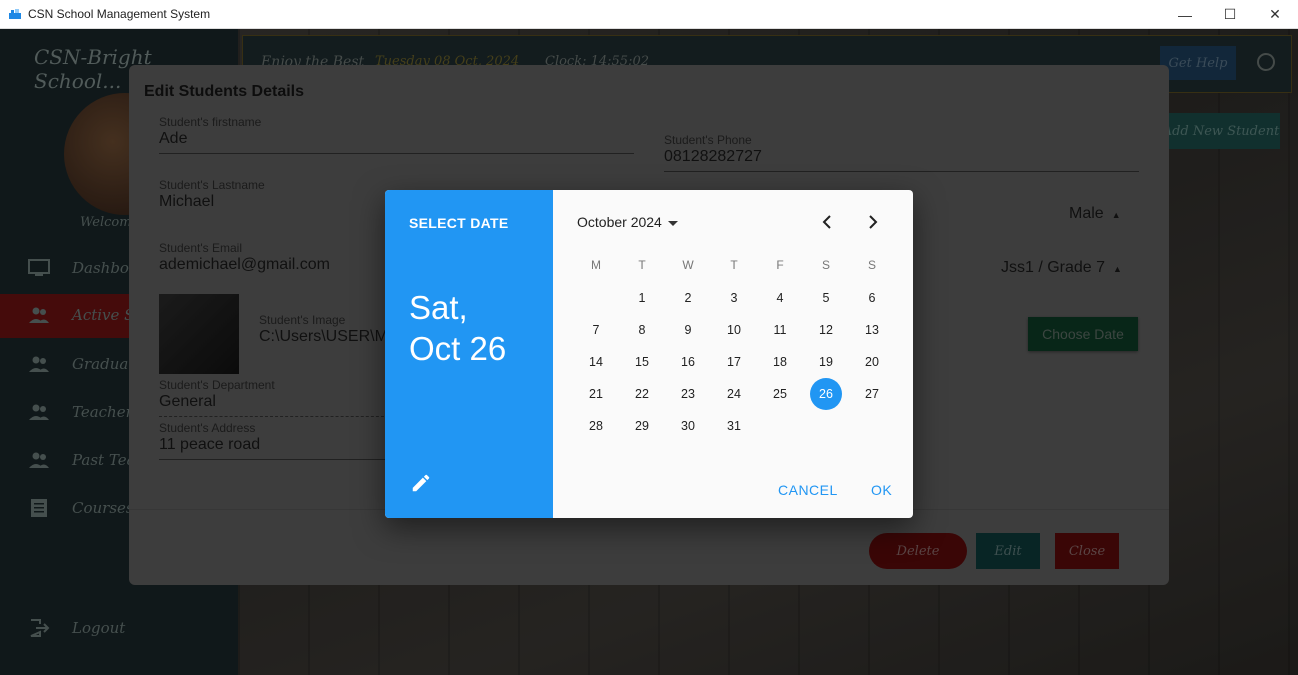  What do you see at coordinates (1221, 131) in the screenshot?
I see `add-new-student-button: Add New Student` at bounding box center [1221, 131].